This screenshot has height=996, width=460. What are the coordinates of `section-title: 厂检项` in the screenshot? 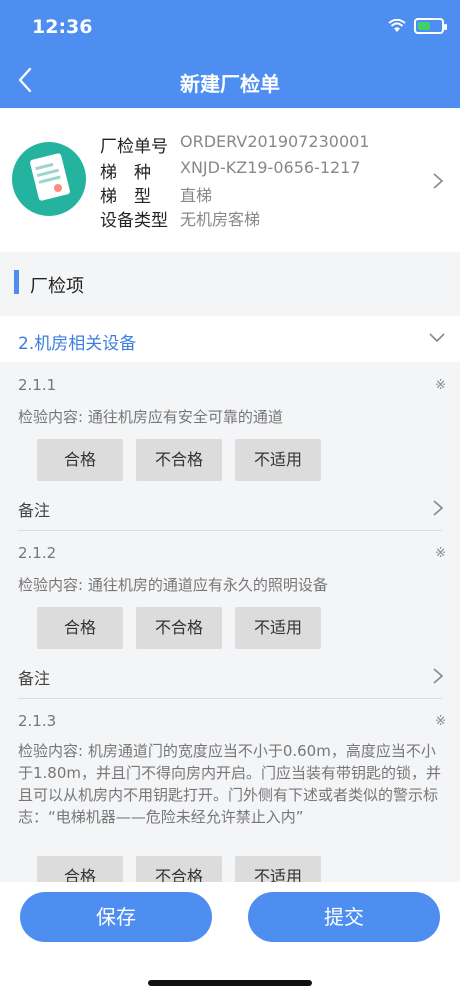 It's located at (57, 286).